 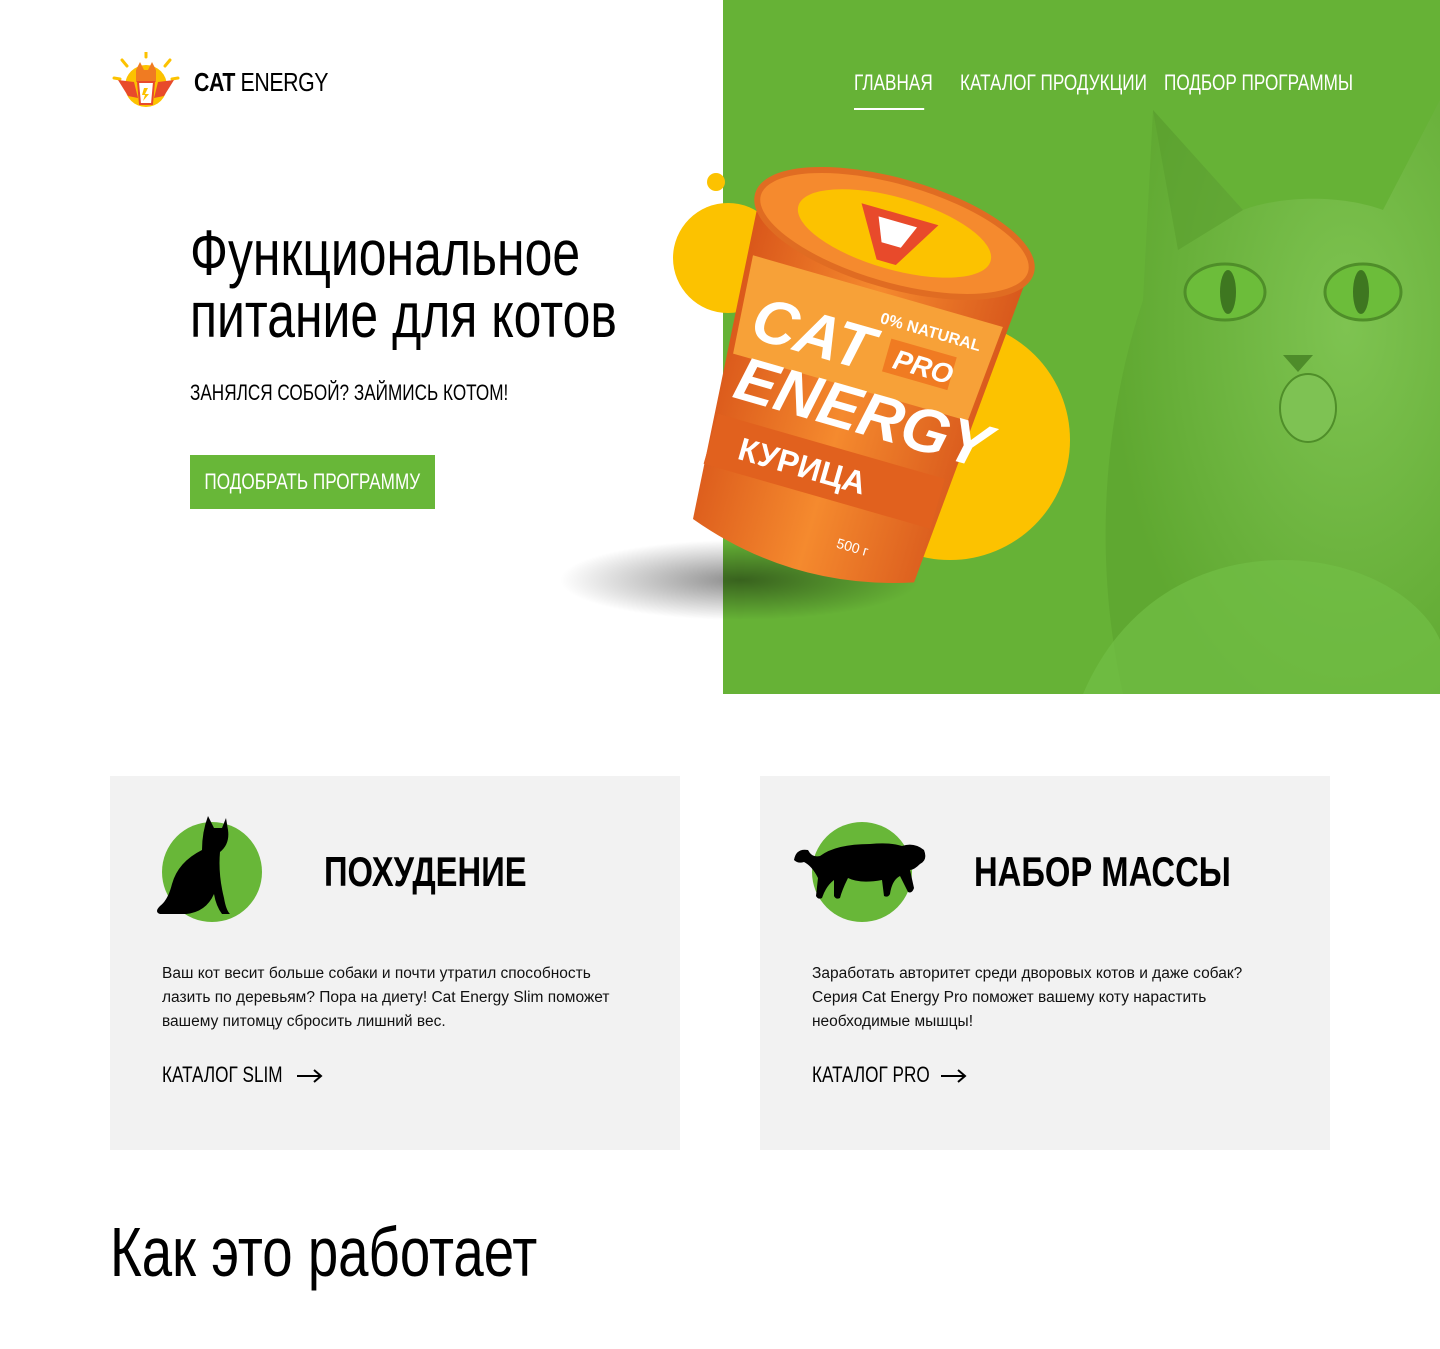 What do you see at coordinates (403, 315) in the screenshot?
I see `hero-title-line2: питание для котов` at bounding box center [403, 315].